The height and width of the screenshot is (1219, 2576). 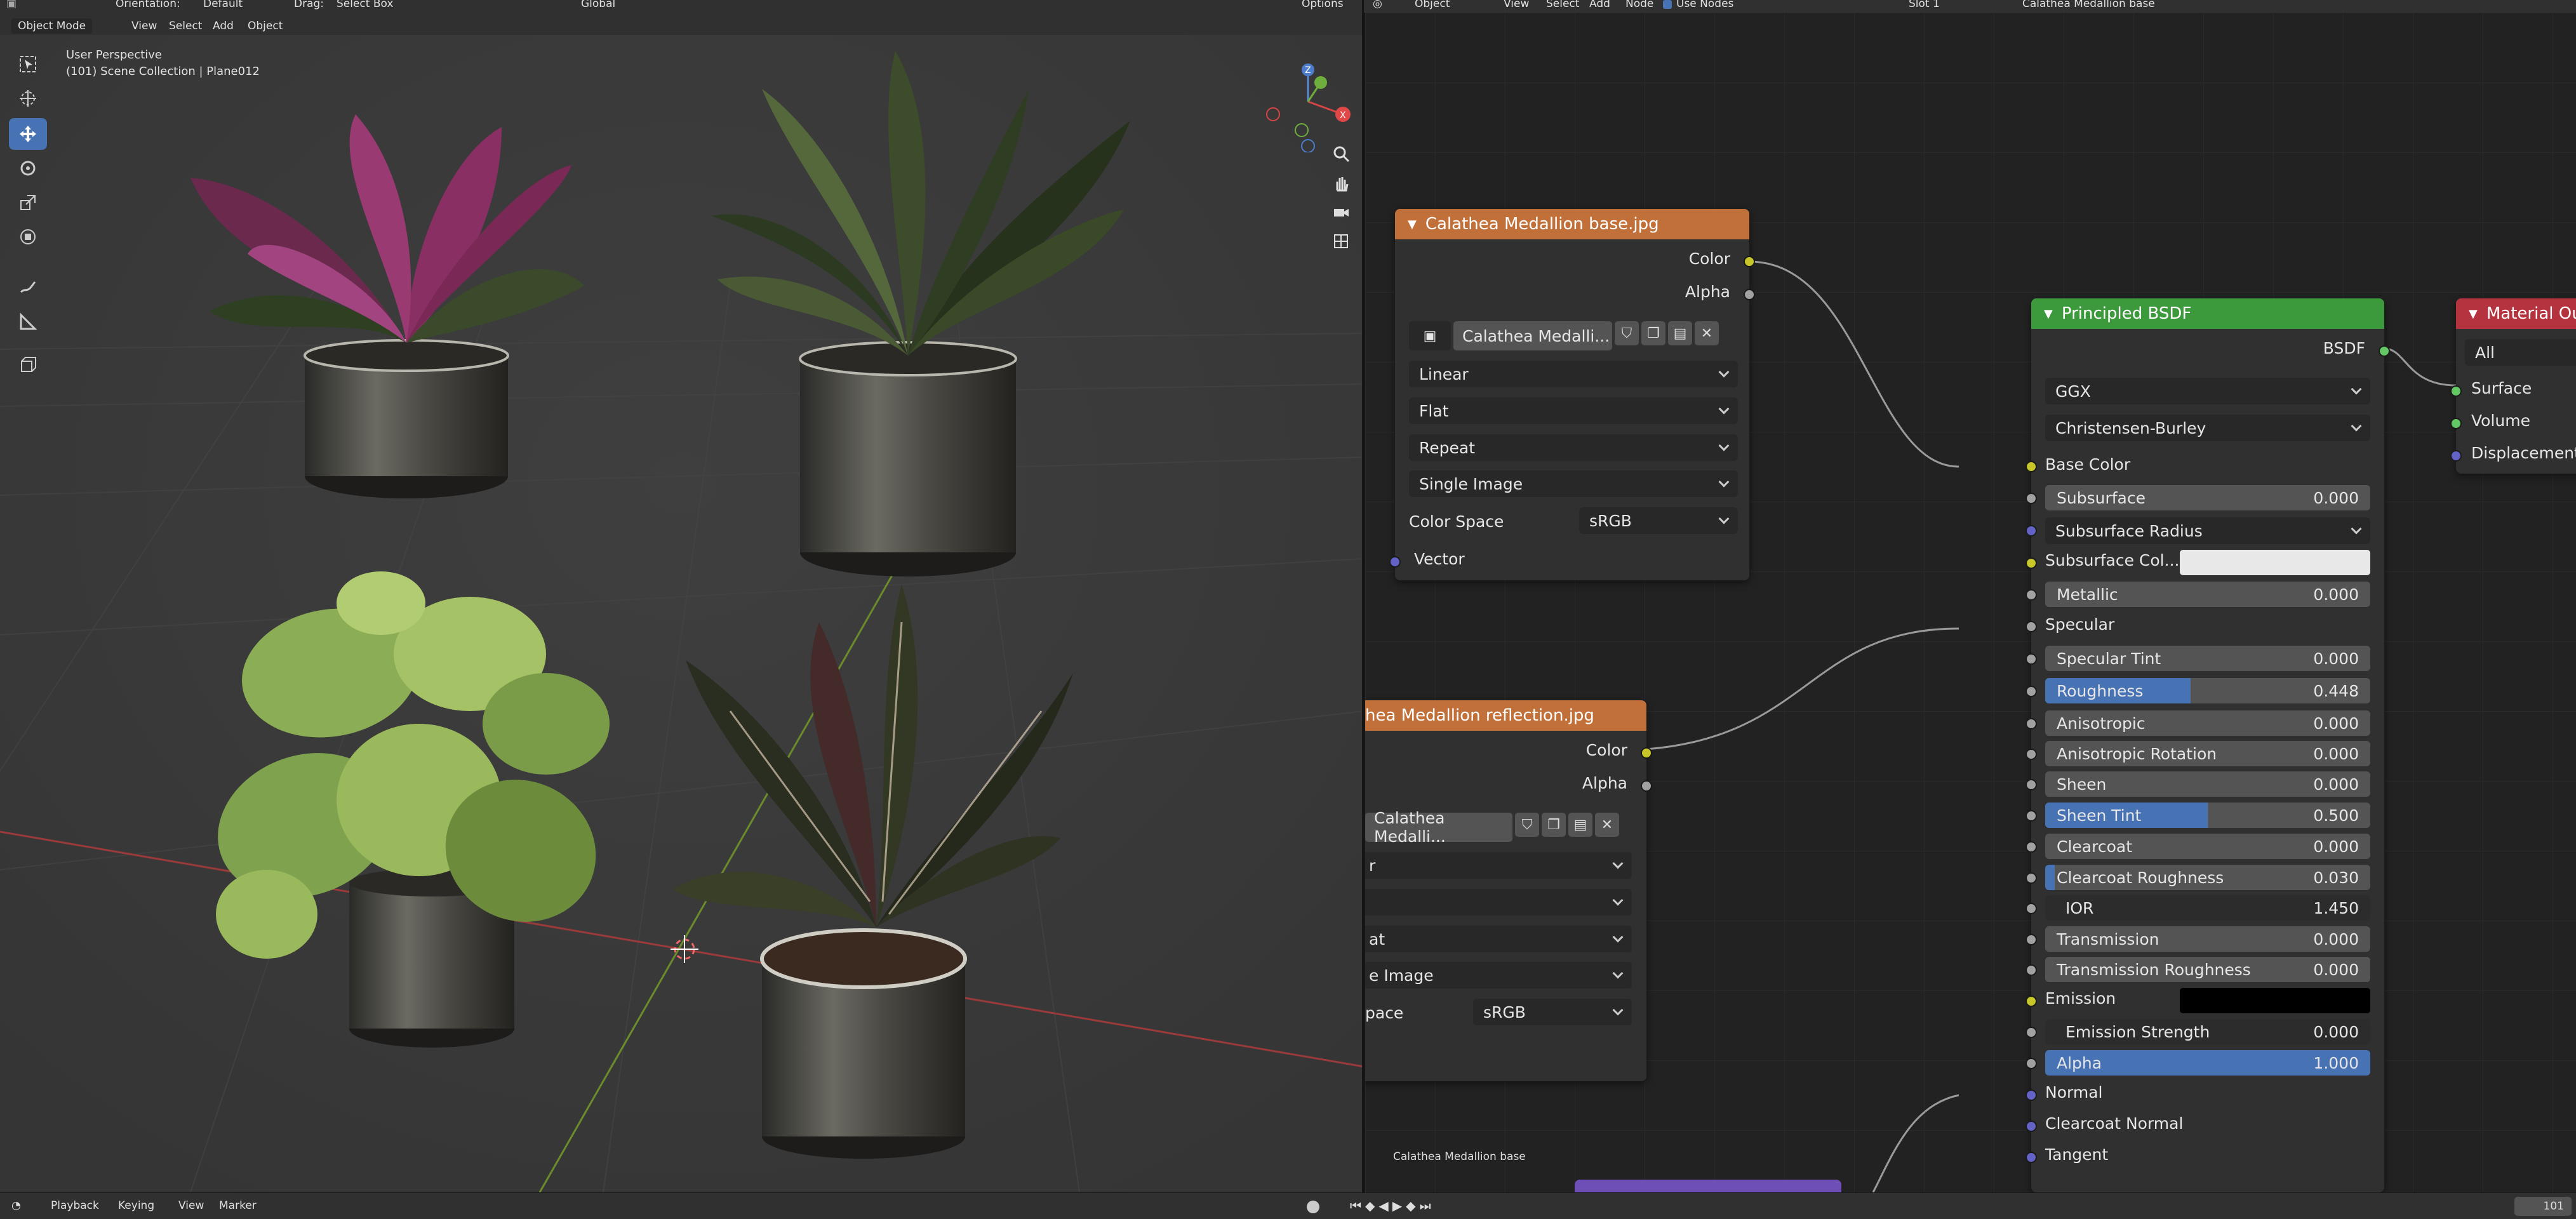 I want to click on rotate-tool-icon, so click(x=28, y=168).